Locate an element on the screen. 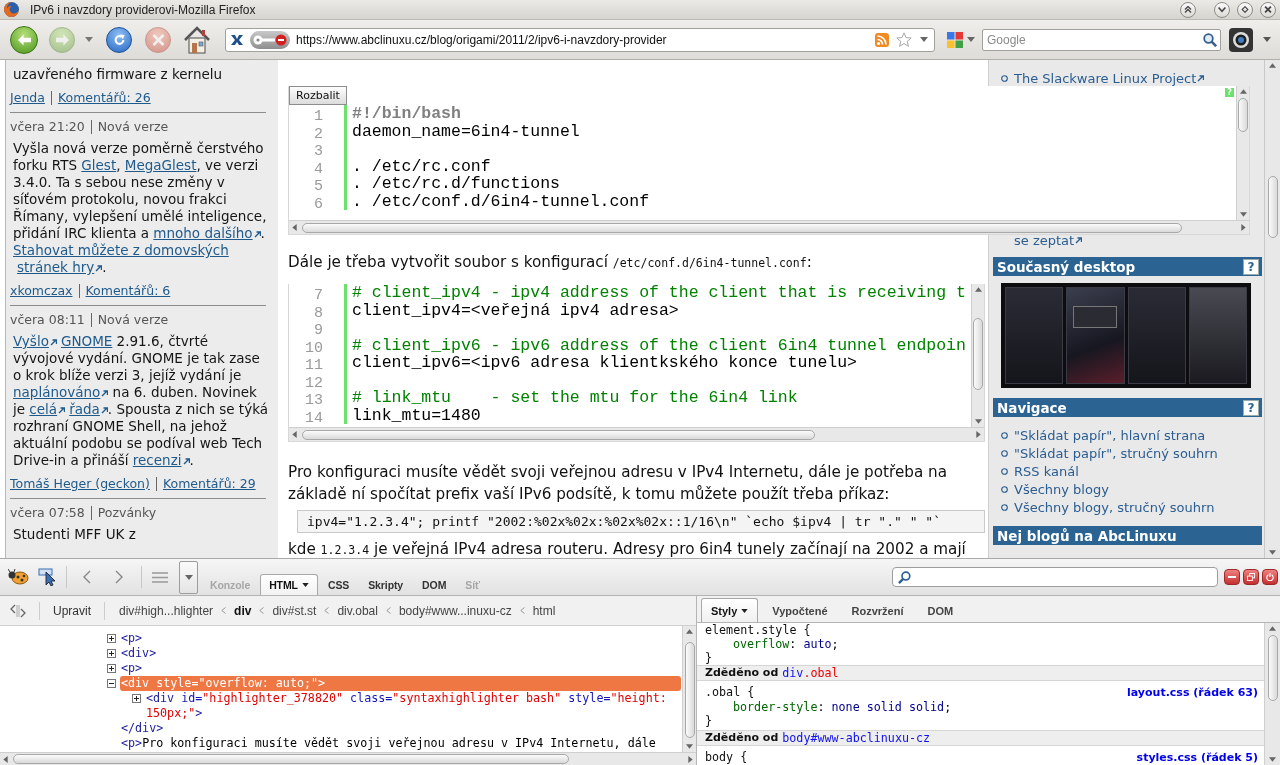 This screenshot has width=1280, height=765. breadcrumb: html is located at coordinates (544, 610).